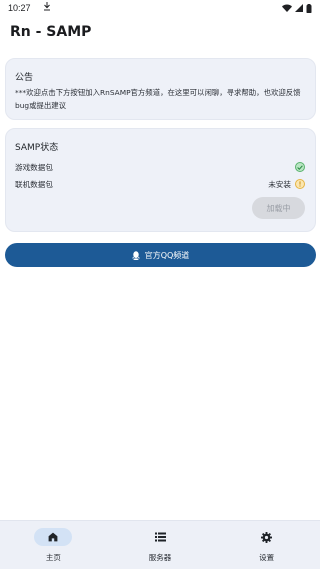  What do you see at coordinates (37, 148) in the screenshot?
I see `samp-status-title: SAMP状态` at bounding box center [37, 148].